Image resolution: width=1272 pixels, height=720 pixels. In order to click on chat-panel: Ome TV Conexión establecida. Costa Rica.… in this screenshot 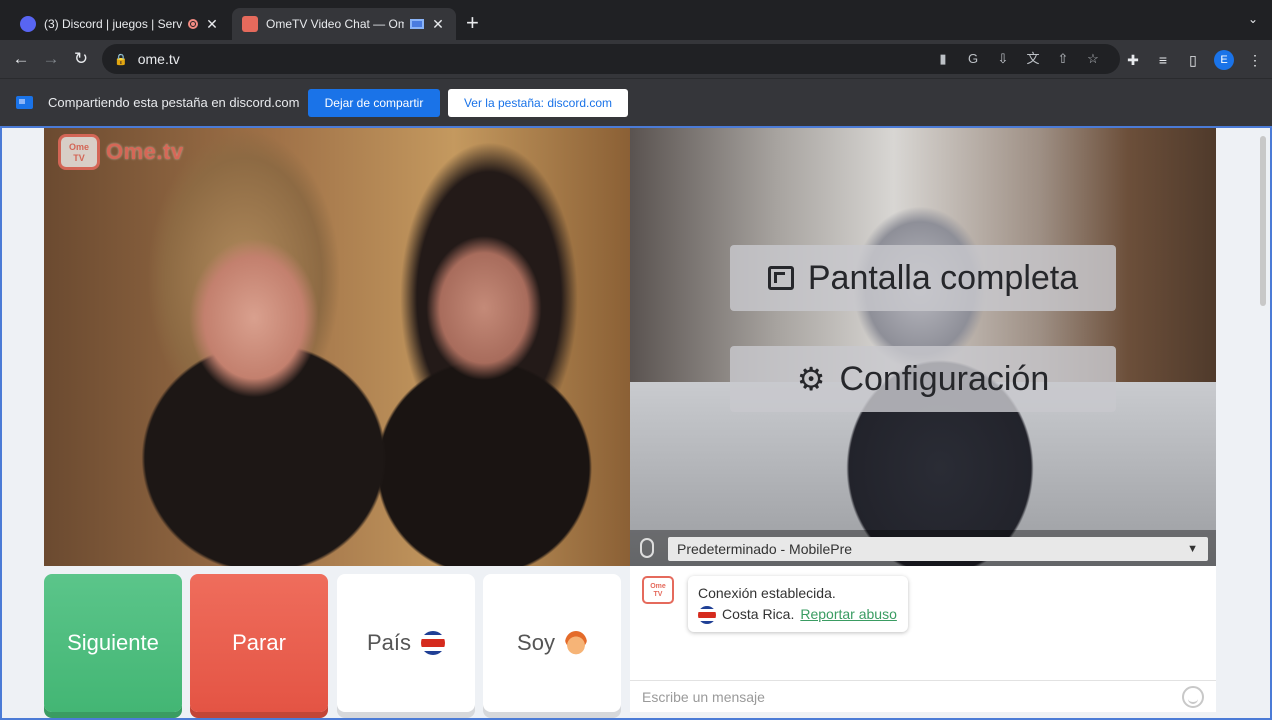, I will do `click(923, 639)`.